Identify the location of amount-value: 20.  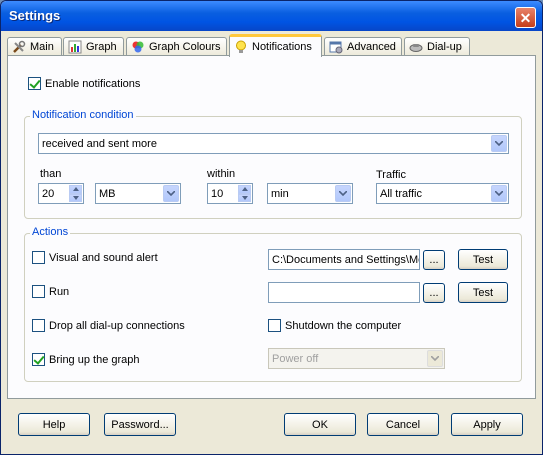
(48, 193).